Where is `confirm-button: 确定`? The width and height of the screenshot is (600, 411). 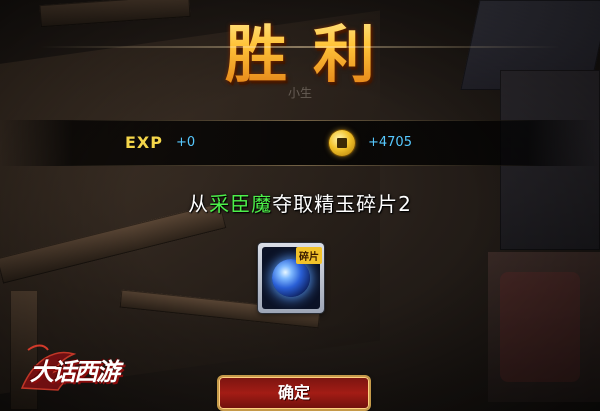 confirm-button: 确定 is located at coordinates (294, 393).